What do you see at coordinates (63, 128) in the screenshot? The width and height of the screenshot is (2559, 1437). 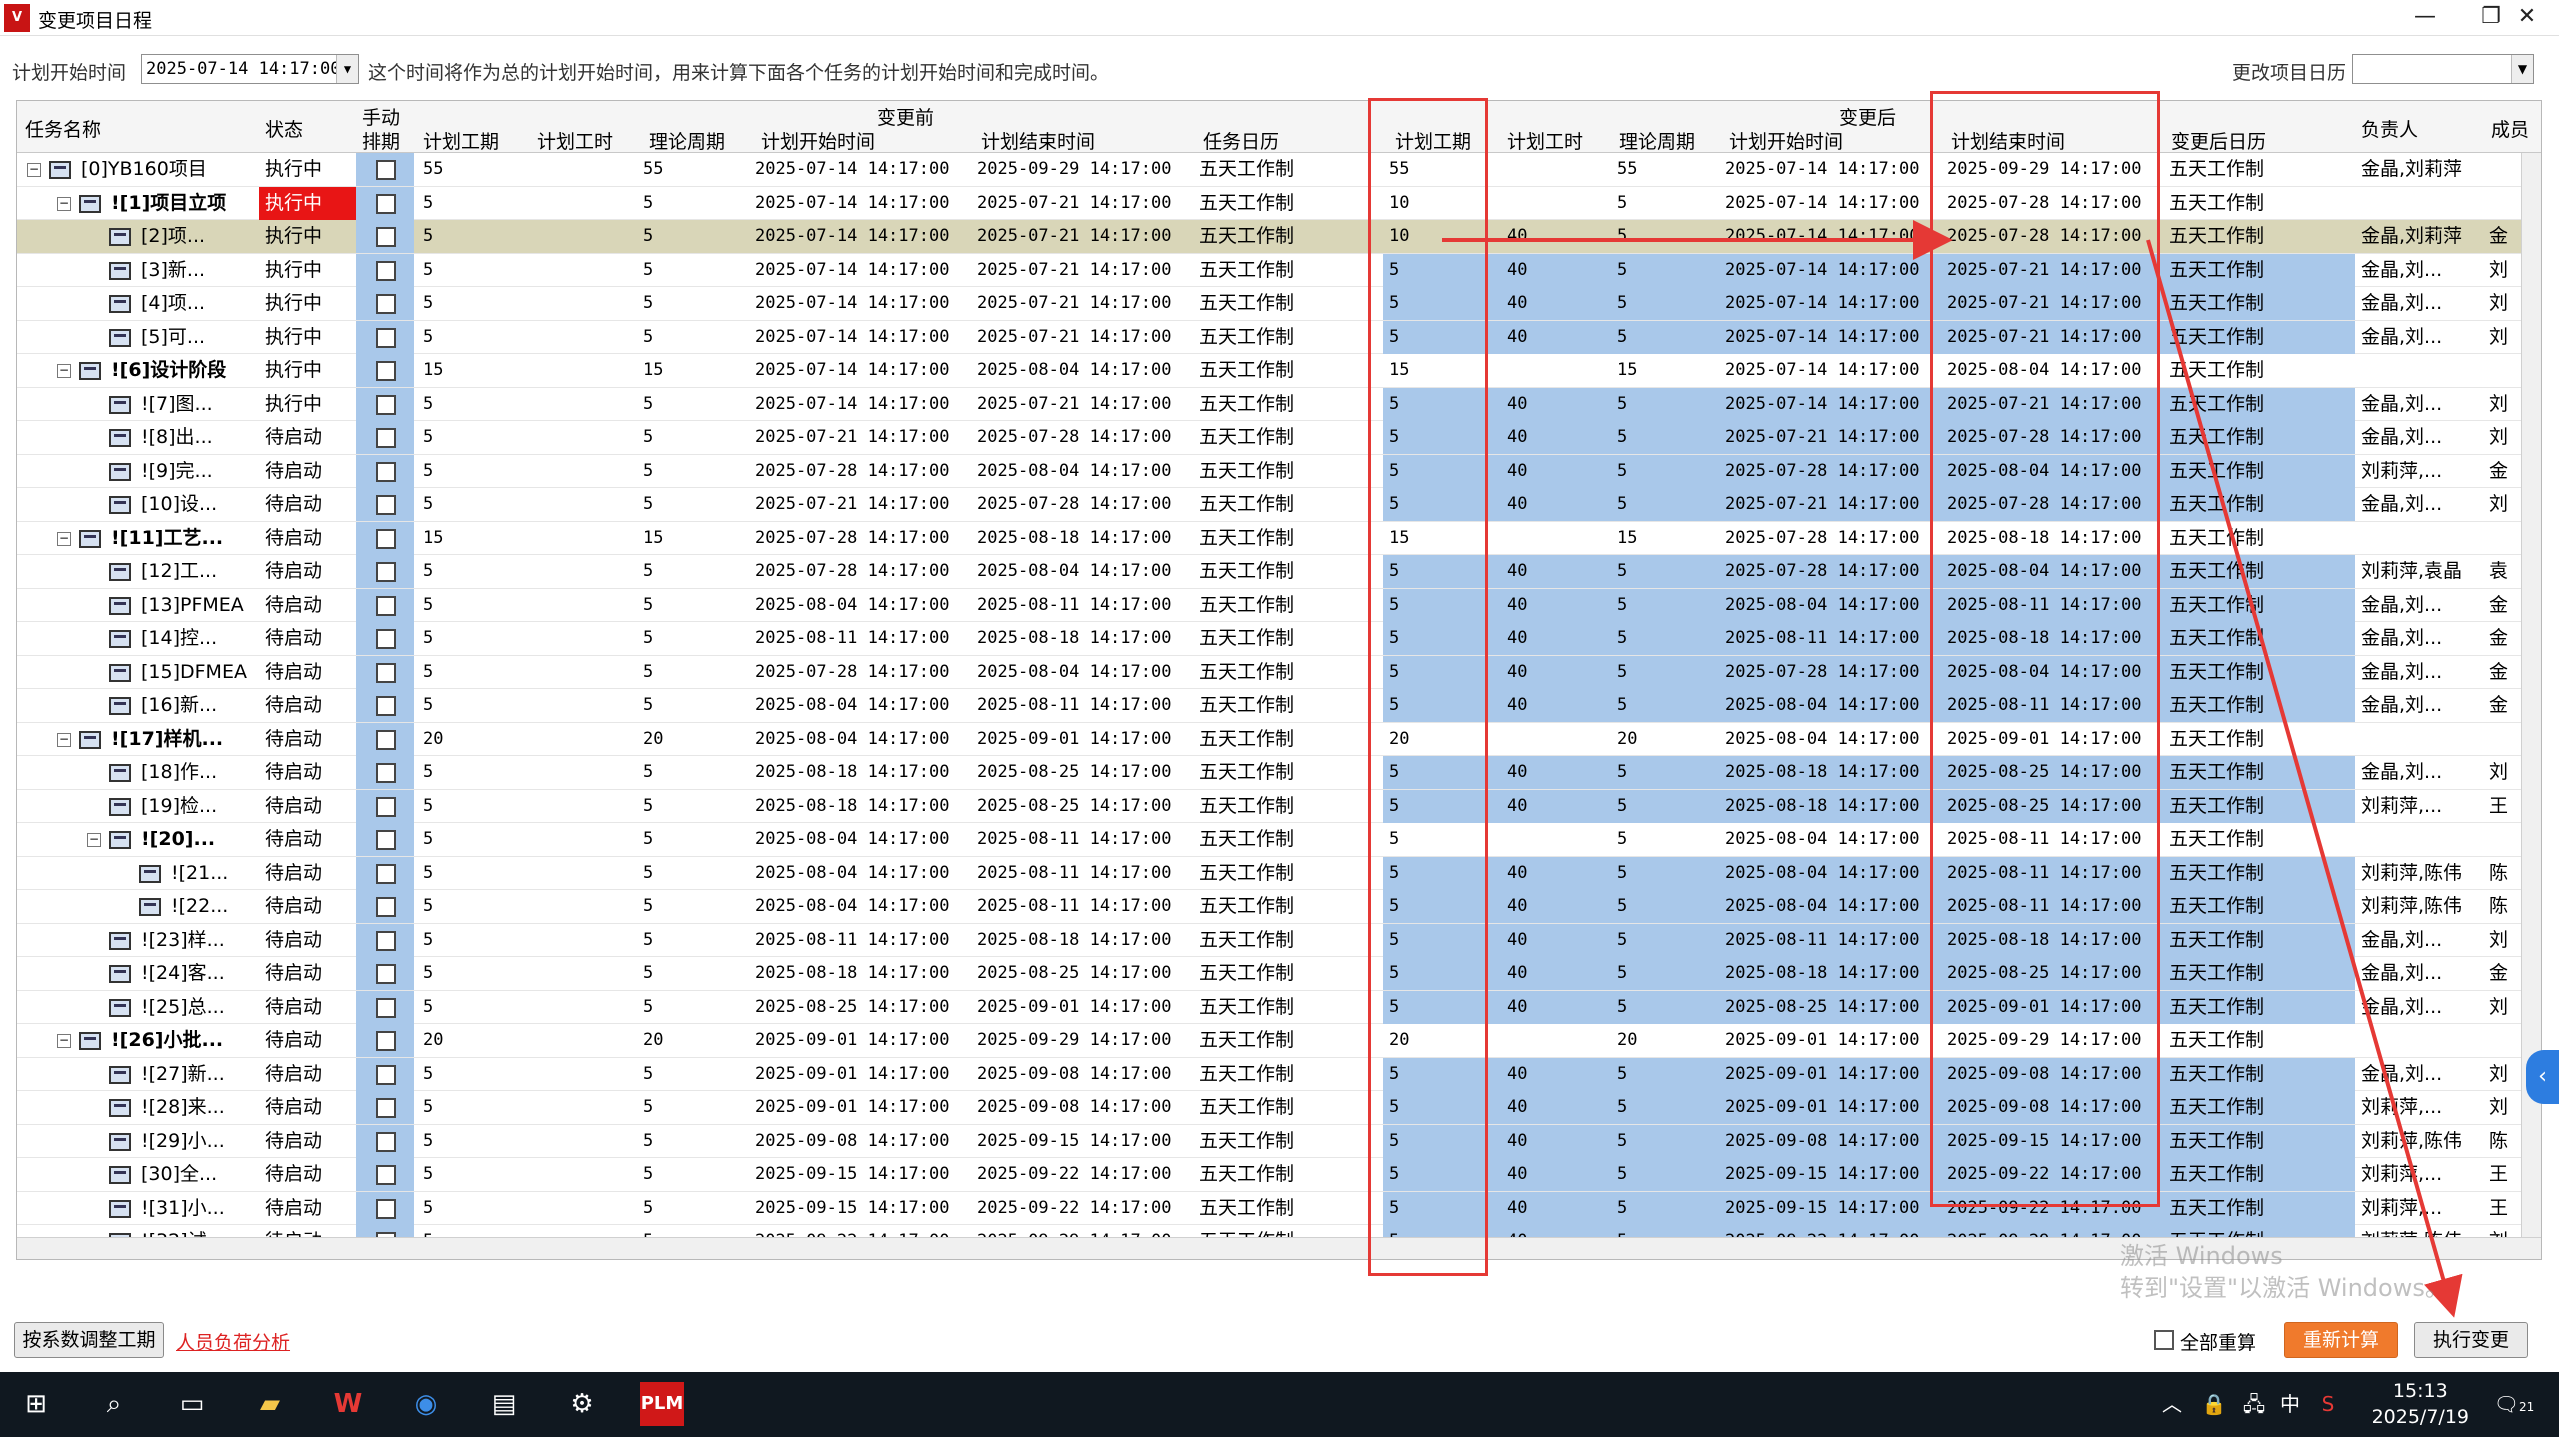 I see `col-task-name: 任务名称` at bounding box center [63, 128].